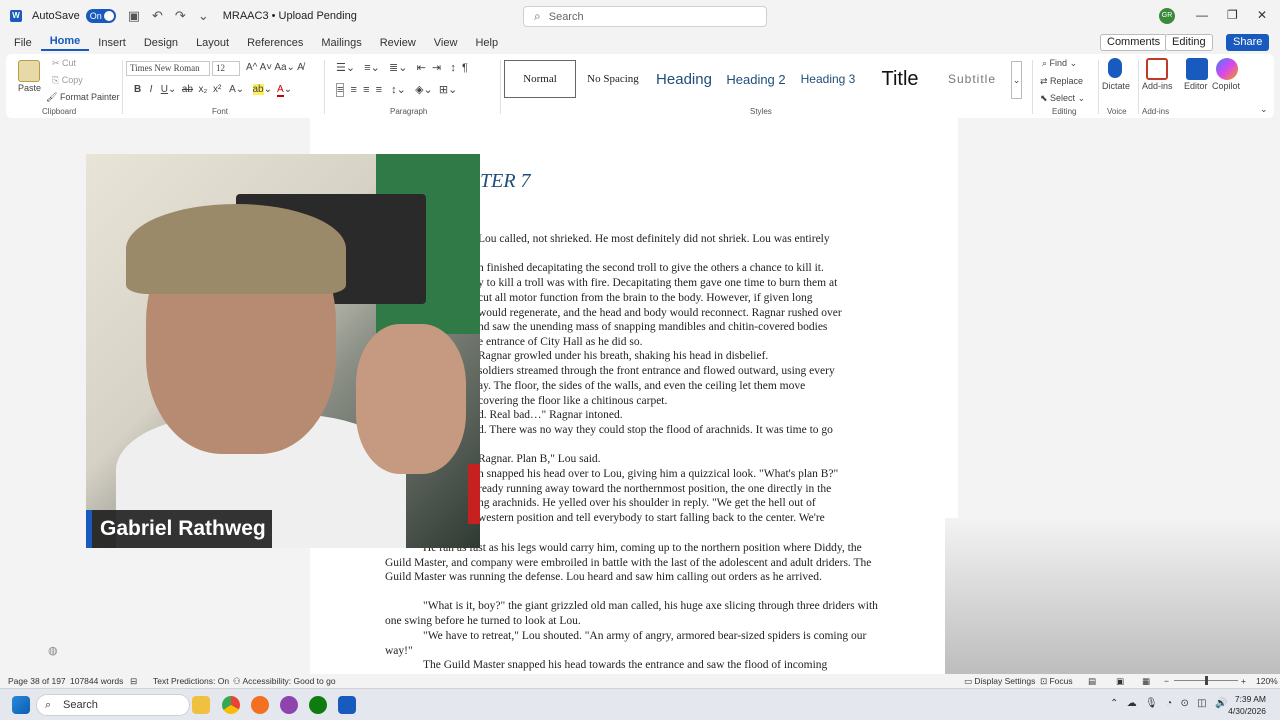 This screenshot has height=720, width=1280. Describe the element at coordinates (180, 16) in the screenshot. I see `redo-icon: ↷` at that location.